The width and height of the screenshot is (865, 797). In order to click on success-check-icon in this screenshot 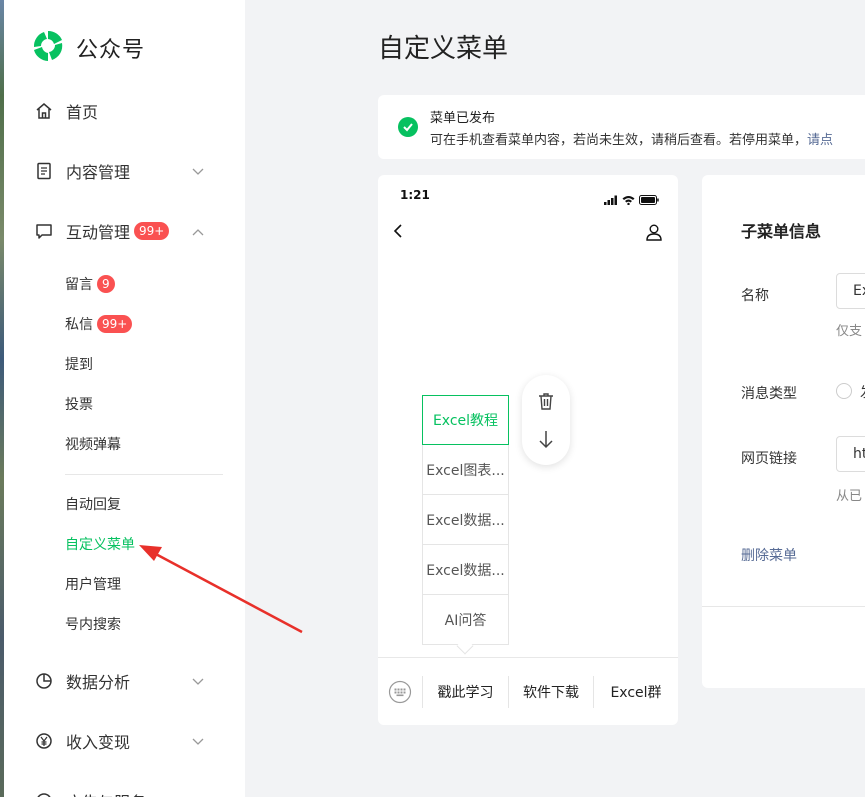, I will do `click(408, 127)`.